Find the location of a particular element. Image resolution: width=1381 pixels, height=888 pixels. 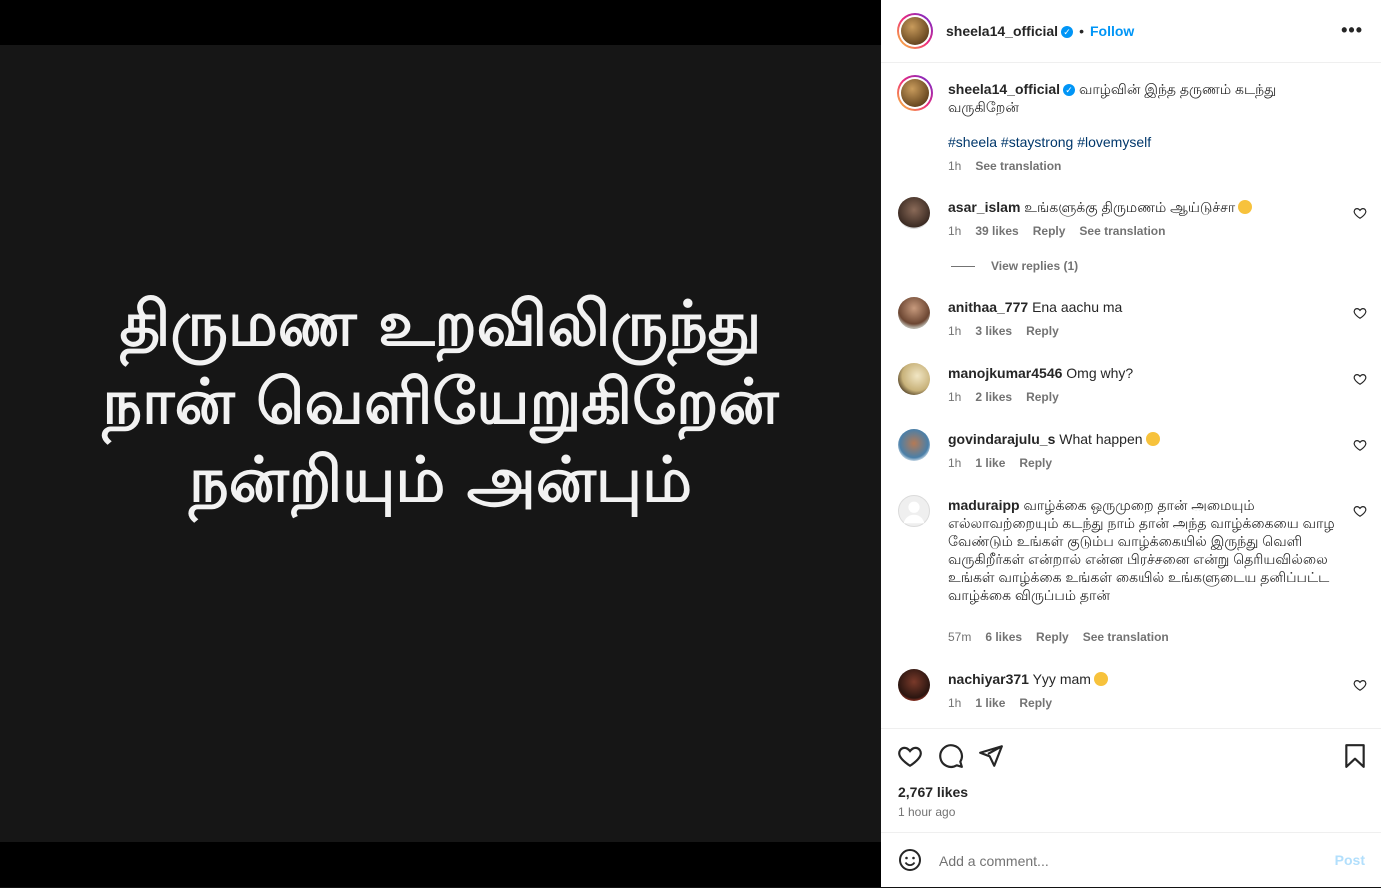

caption-avatar is located at coordinates (915, 93).